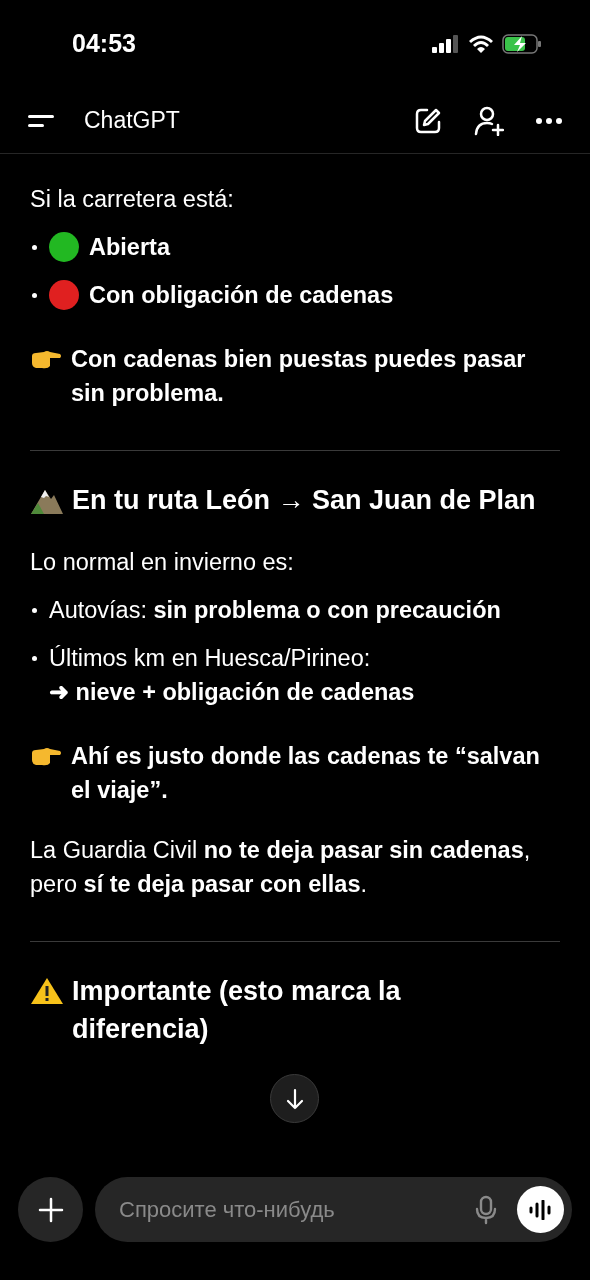 Image resolution: width=590 pixels, height=1280 pixels. What do you see at coordinates (232, 692) in the screenshot?
I see `bullet-continuation: ➜ nieve + obligación de cadenas` at bounding box center [232, 692].